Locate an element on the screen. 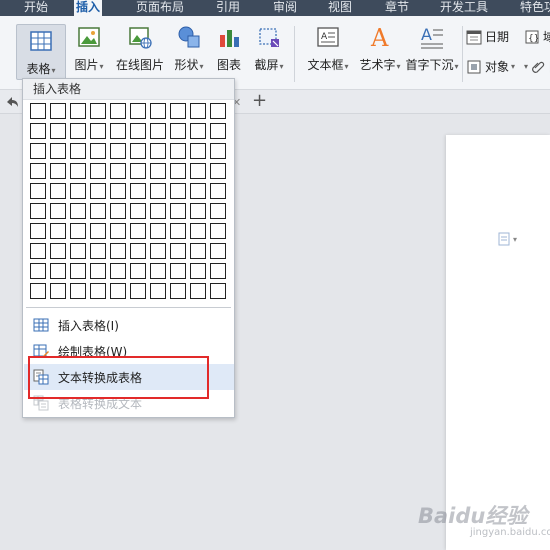 This screenshot has width=550, height=550. date-button: 日期 is located at coordinates (487, 36).